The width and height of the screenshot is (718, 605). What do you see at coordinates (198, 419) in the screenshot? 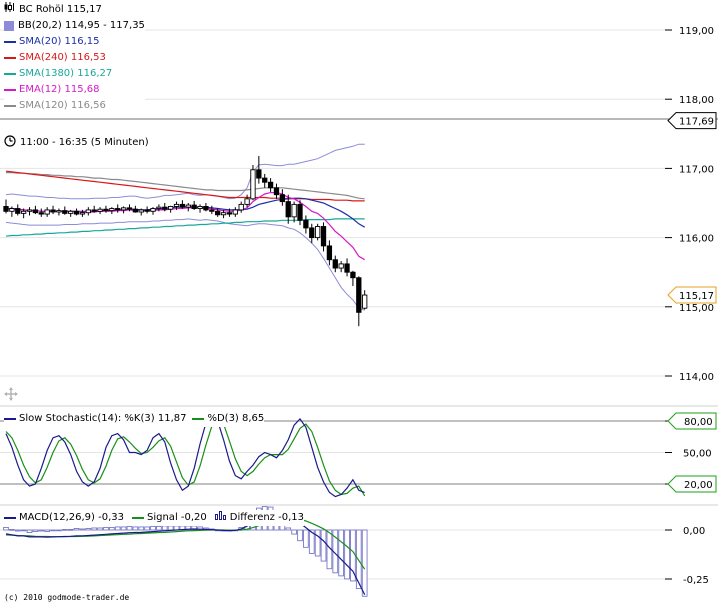
I see `stoch-d-swatch` at bounding box center [198, 419].